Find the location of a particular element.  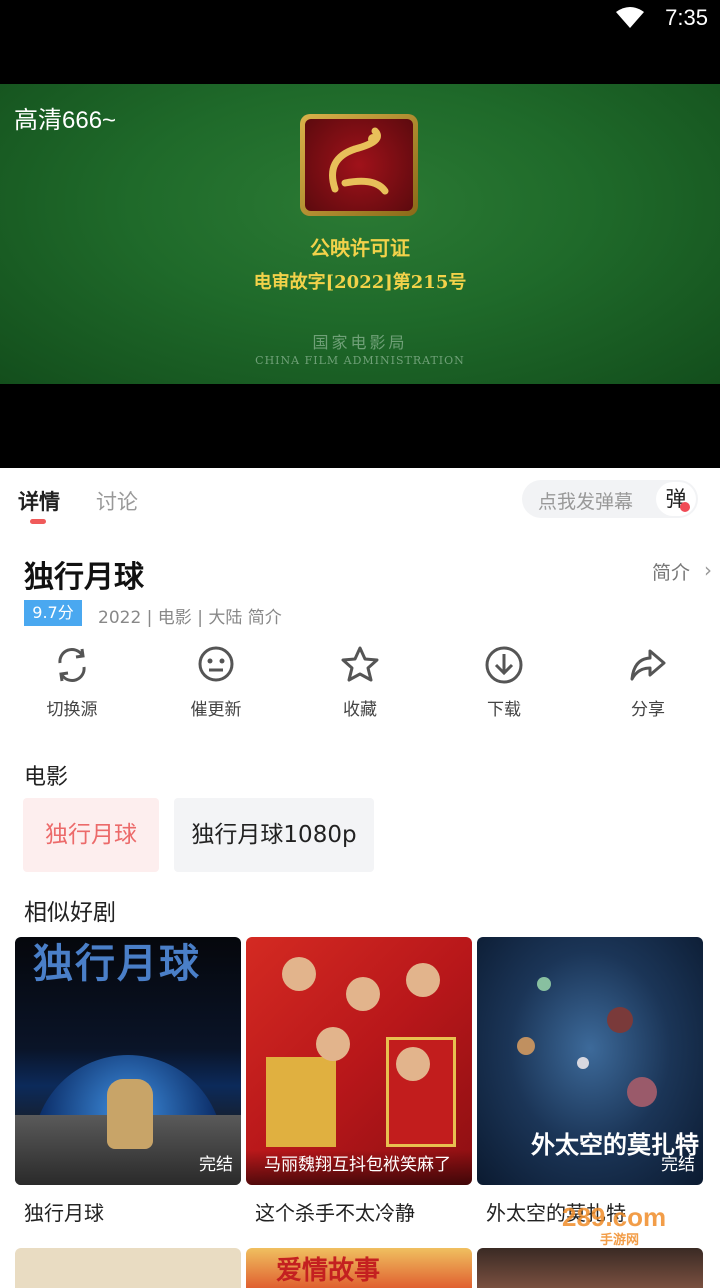

watermark-main: 289.com is located at coordinates (614, 1217).